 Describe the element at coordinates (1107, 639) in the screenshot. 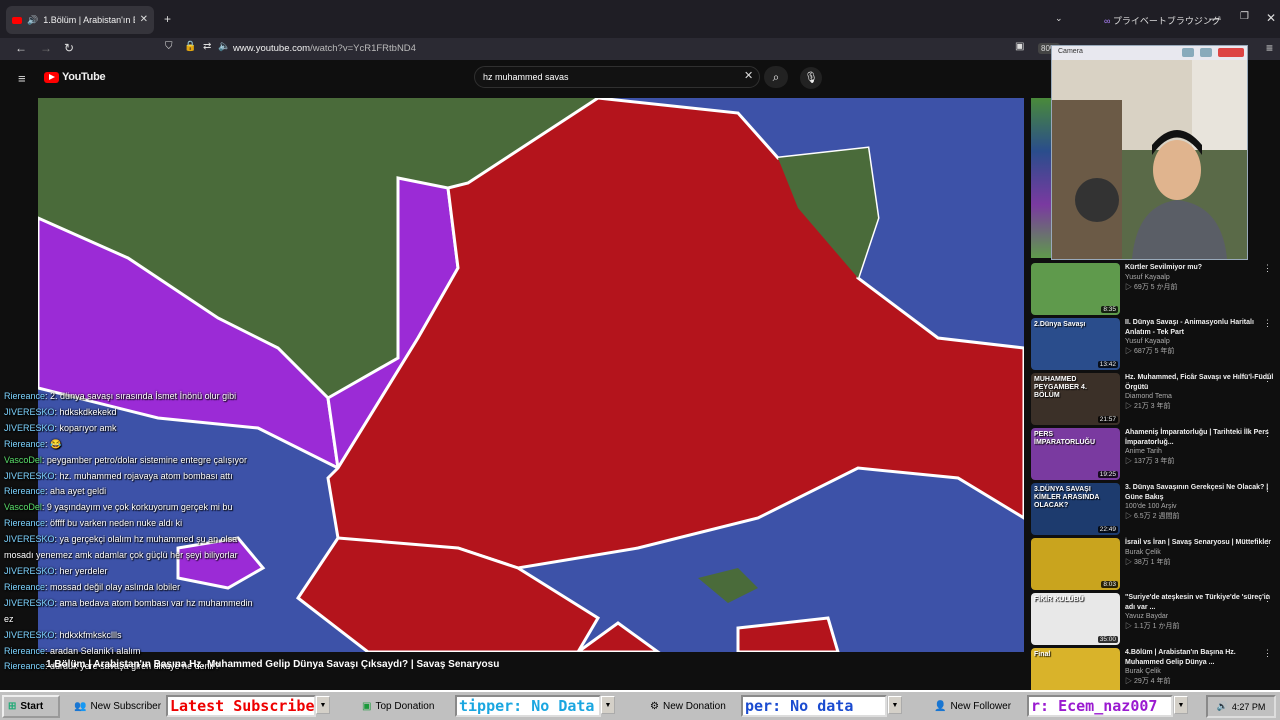

I see `duration-badge: 35:00` at that location.